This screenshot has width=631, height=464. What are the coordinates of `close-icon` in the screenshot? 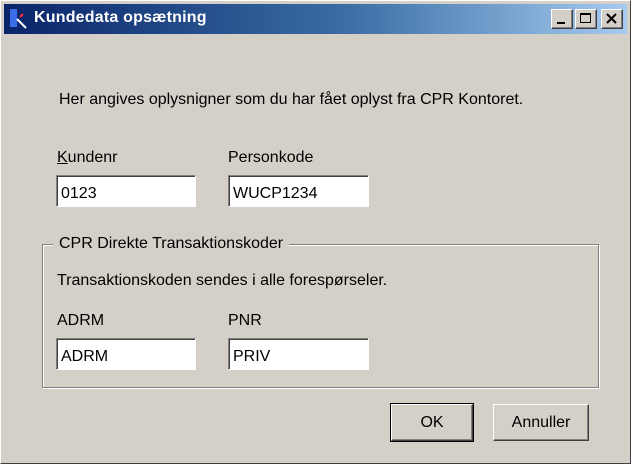 It's located at (611, 18).